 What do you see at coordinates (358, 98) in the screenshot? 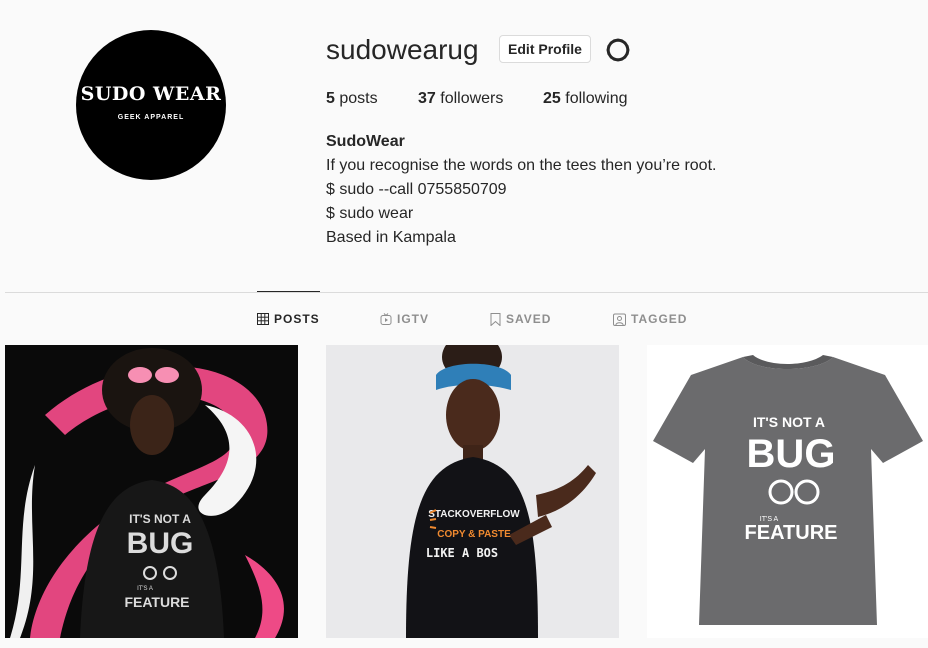
I see `posts-count-label: posts` at bounding box center [358, 98].